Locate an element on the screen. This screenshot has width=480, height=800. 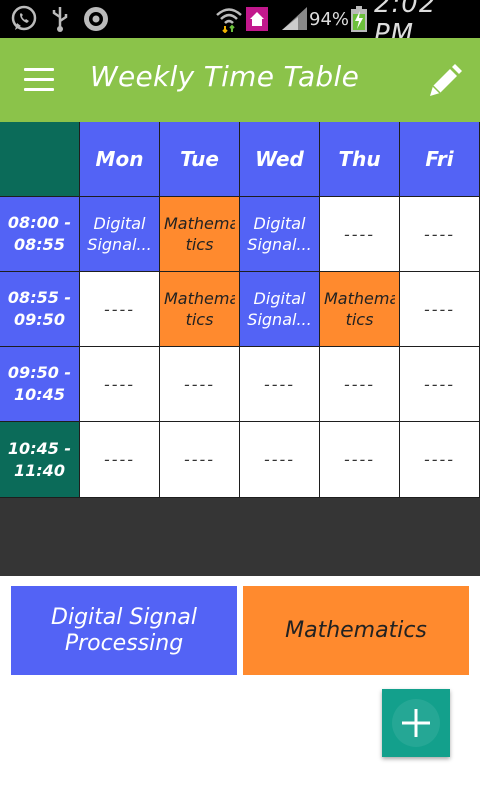
subject-card-mathematics: Mathematics is located at coordinates (356, 630).